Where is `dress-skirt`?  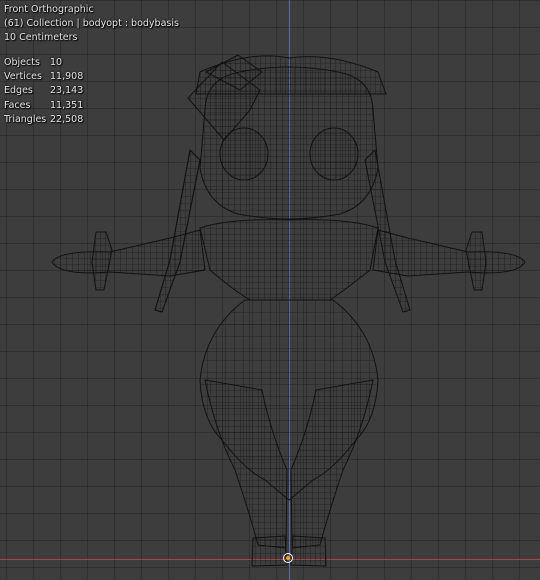
dress-skirt is located at coordinates (289, 400).